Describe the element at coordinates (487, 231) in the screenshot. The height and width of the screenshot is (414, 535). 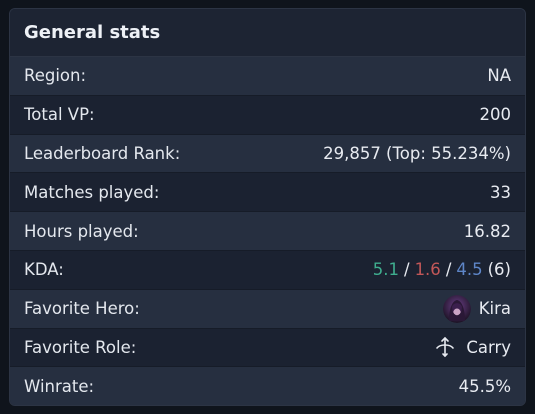
I see `stat-value: 16.82` at that location.